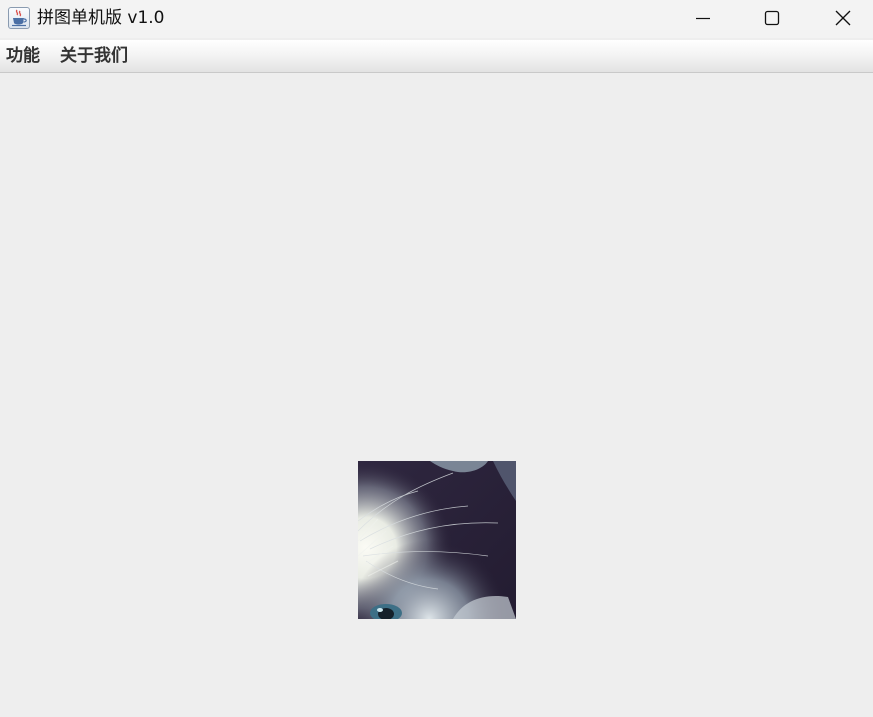 This screenshot has width=873, height=717. What do you see at coordinates (436, 19) in the screenshot?
I see `title-bar: 拼图单机版 v1.0` at bounding box center [436, 19].